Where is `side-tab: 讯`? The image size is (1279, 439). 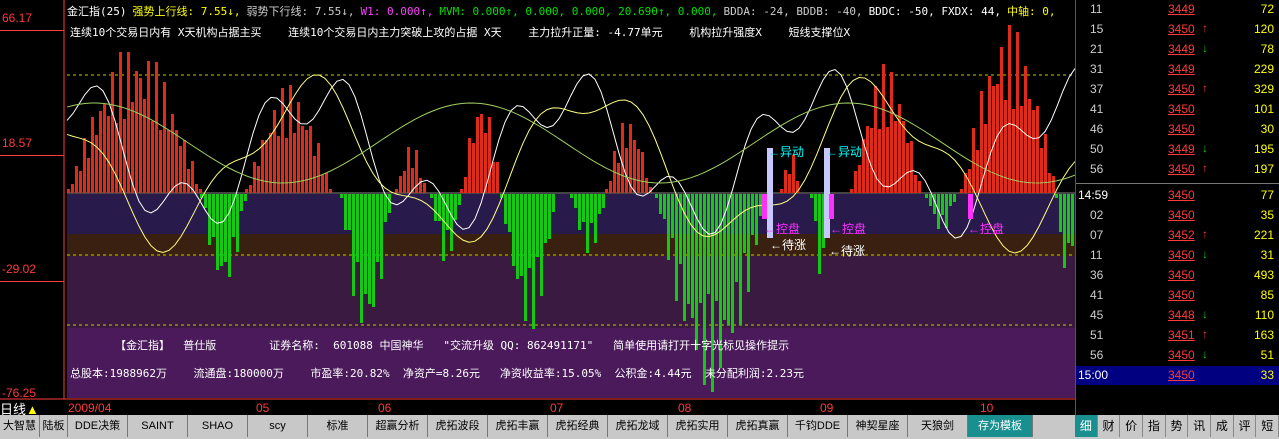
side-tab: 讯 is located at coordinates (1200, 426).